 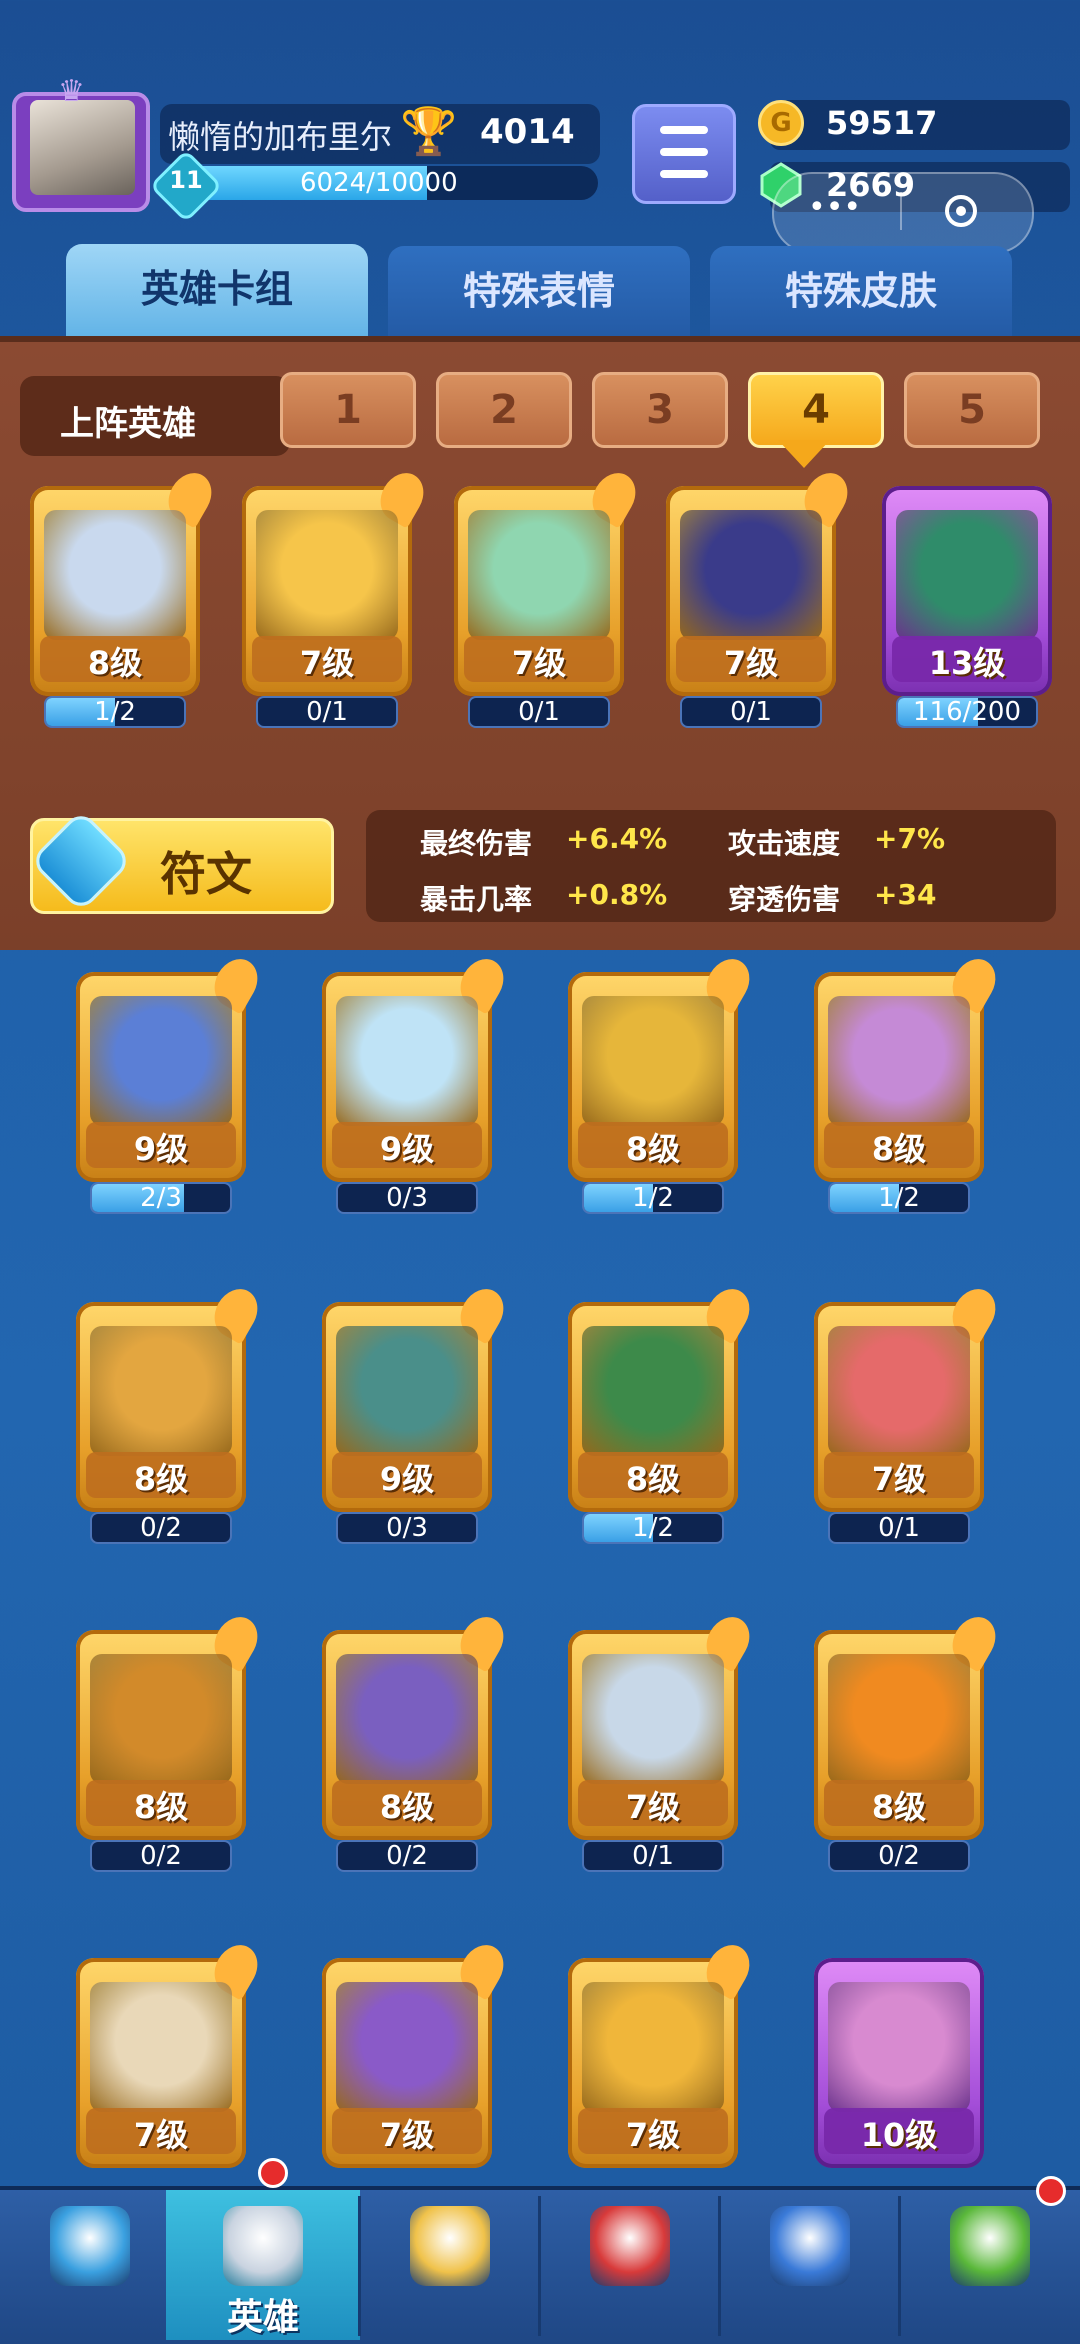 I want to click on nav-item-crossed-swords, so click(x=450, y=2265).